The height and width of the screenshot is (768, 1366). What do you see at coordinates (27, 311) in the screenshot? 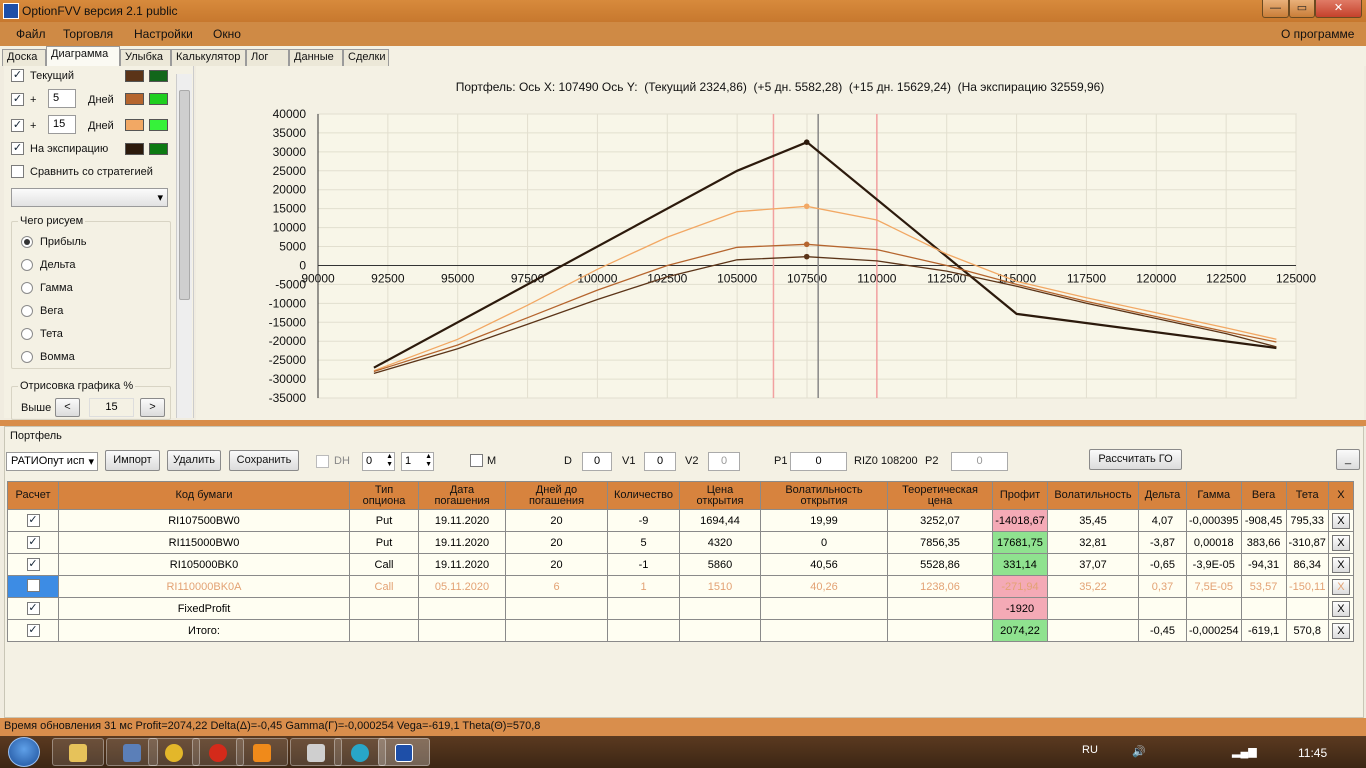
I see `radio-vega` at bounding box center [27, 311].